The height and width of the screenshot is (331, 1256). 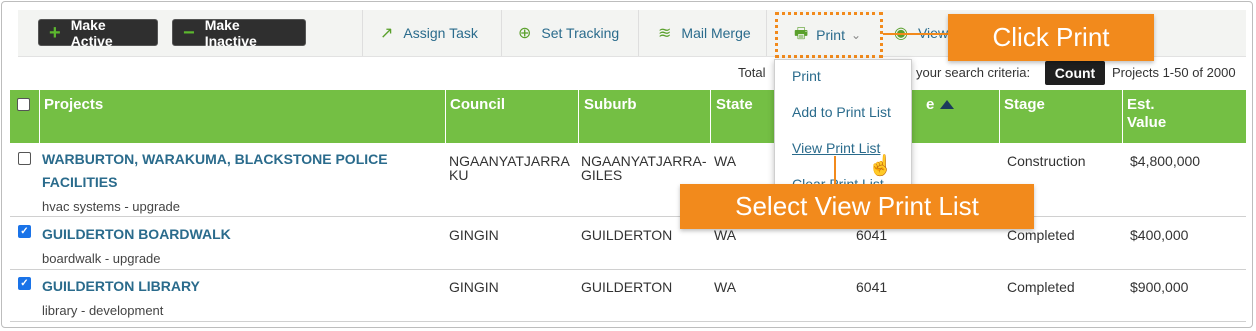 I want to click on print-button: 🖶 Print ⌄, so click(x=829, y=35).